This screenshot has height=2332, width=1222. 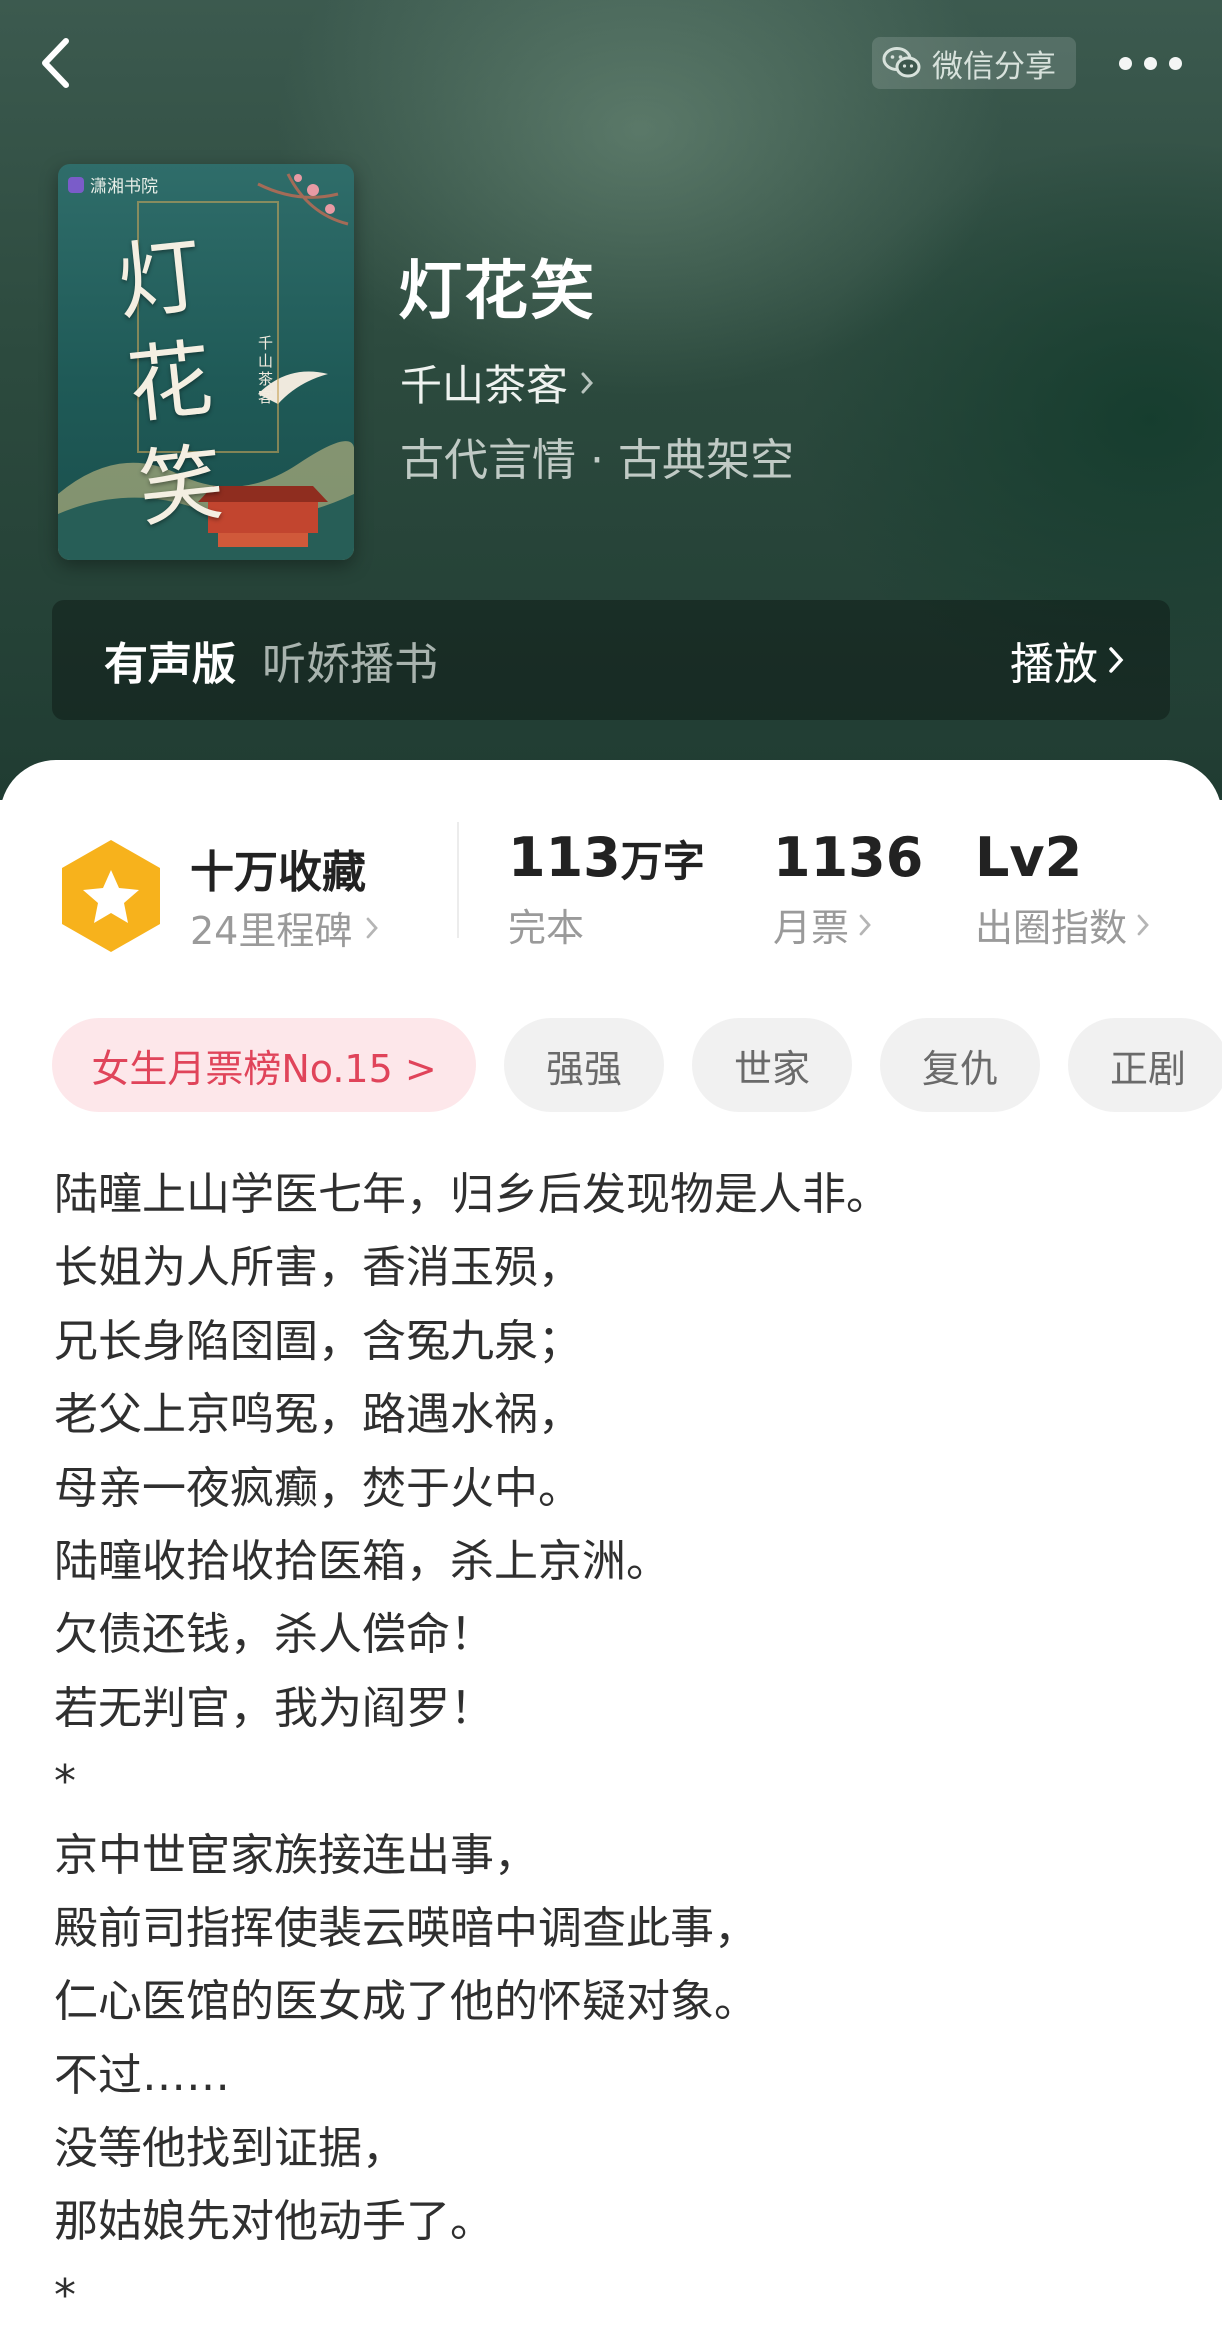 I want to click on synopsis-line: 陆曈收拾收拾医箱，杀上京洲。, so click(x=362, y=1561).